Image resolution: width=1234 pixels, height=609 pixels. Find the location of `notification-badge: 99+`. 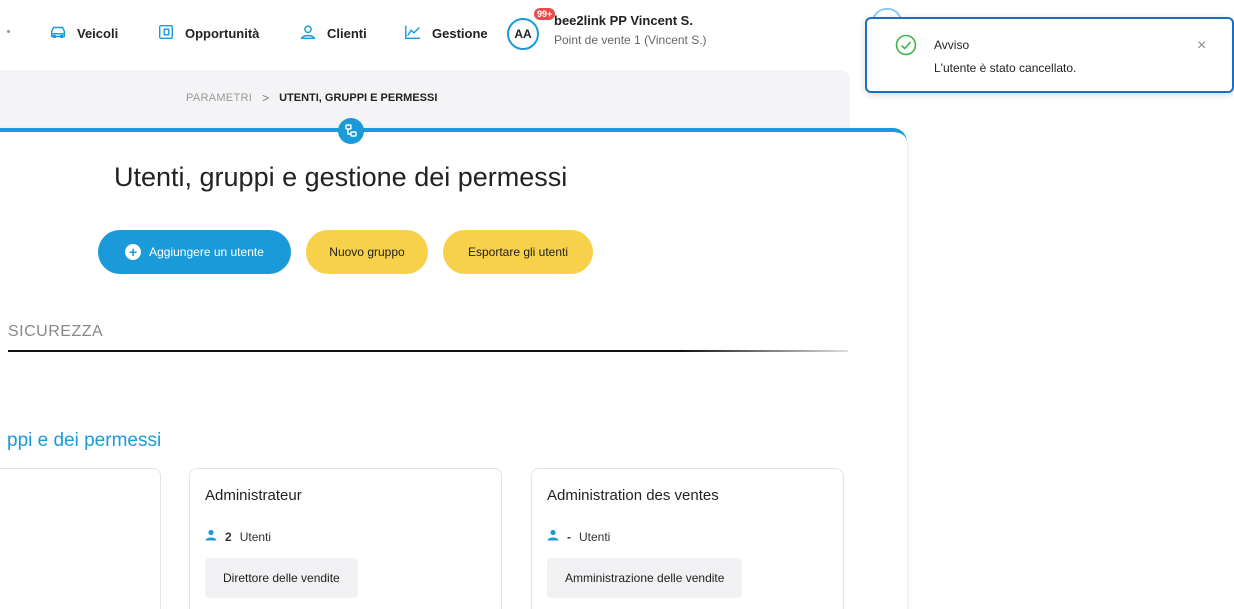

notification-badge: 99+ is located at coordinates (545, 14).